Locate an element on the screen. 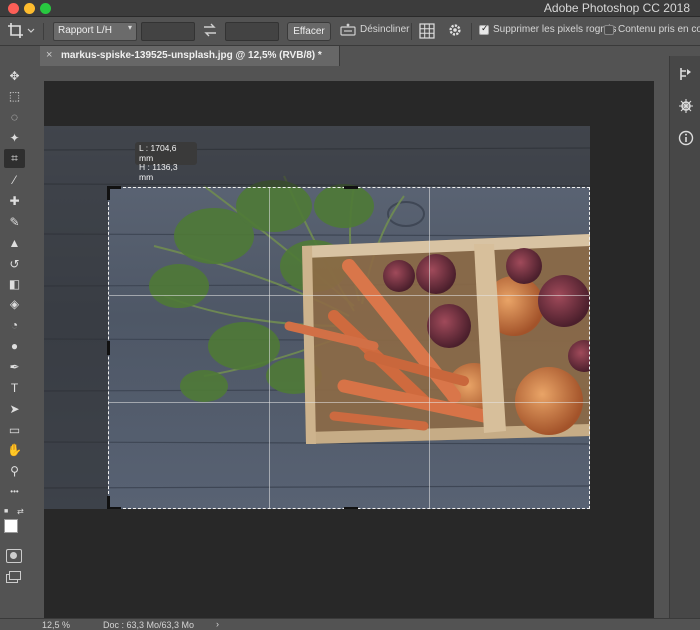 The width and height of the screenshot is (700, 630). title-bar: Adobe Photoshop CC 2018 is located at coordinates (350, 8).